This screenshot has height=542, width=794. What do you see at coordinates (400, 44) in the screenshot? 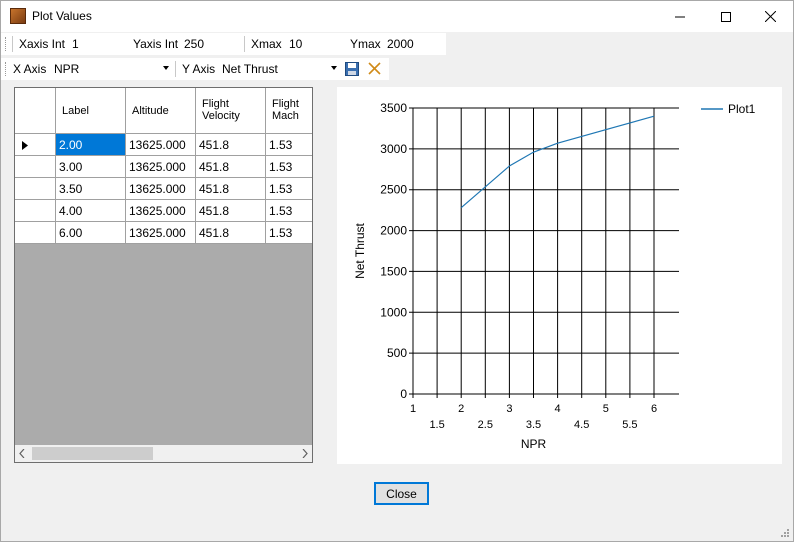
I see `ymax-input: 2000` at bounding box center [400, 44].